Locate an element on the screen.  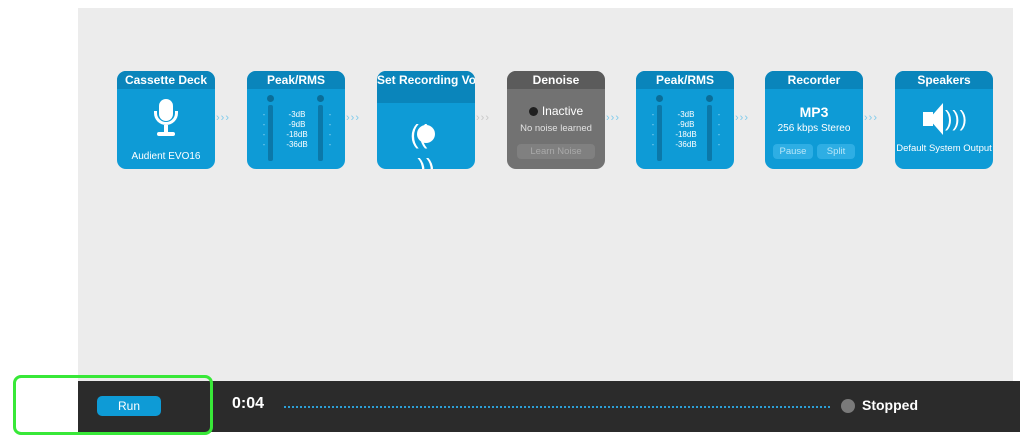
speakers-block: Speakers ))) Default System Output is located at coordinates (944, 120).